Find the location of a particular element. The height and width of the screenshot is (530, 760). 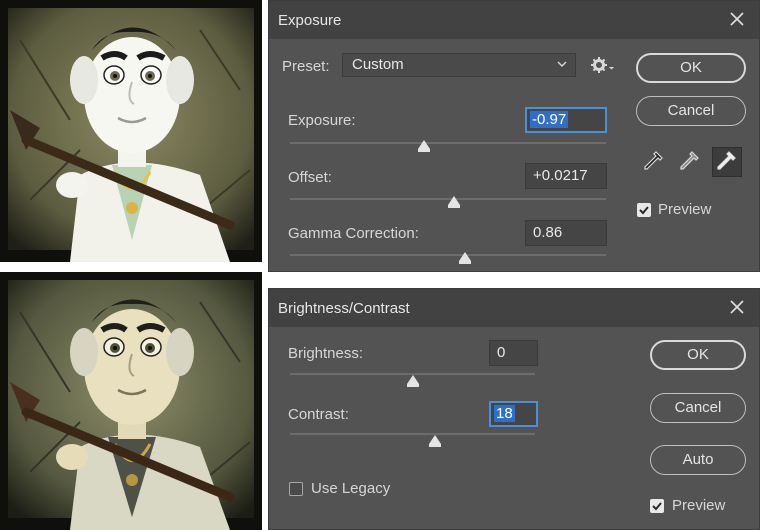

gray-point-eyedropper-icon is located at coordinates (691, 163).